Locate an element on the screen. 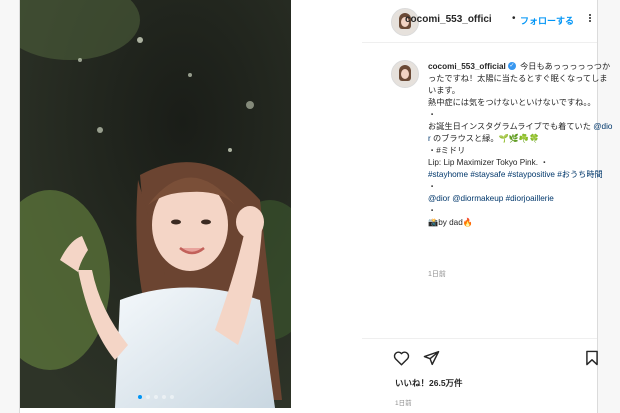 Image resolution: width=620 pixels, height=413 pixels. photo-credit: 📸by dad🔥 is located at coordinates (450, 222).